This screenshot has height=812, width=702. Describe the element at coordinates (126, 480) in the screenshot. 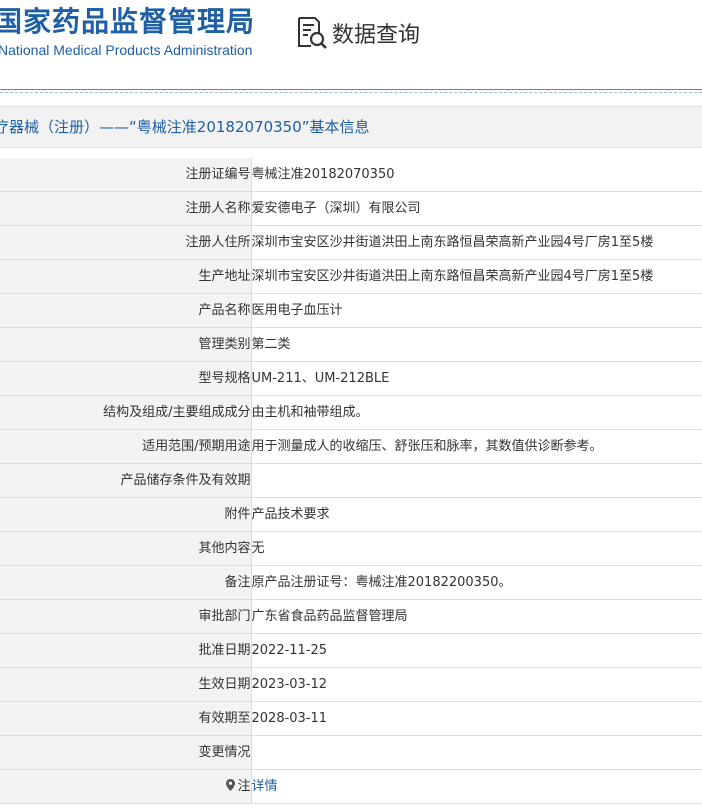

I see `row-label: 产品储存条件及有效期` at that location.